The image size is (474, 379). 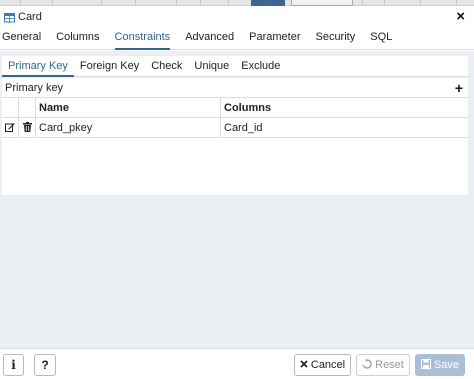 I want to click on subtab-exclude: Exclude, so click(x=260, y=66).